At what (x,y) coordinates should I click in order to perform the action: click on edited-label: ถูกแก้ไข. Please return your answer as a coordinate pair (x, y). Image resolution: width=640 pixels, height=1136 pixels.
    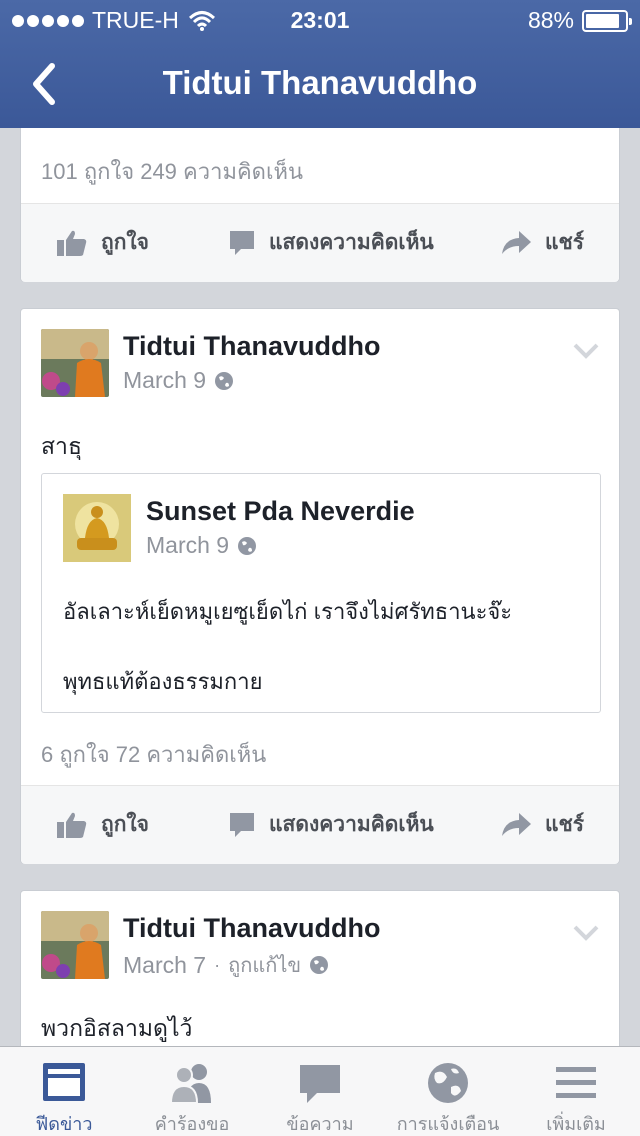
    Looking at the image, I should click on (264, 965).